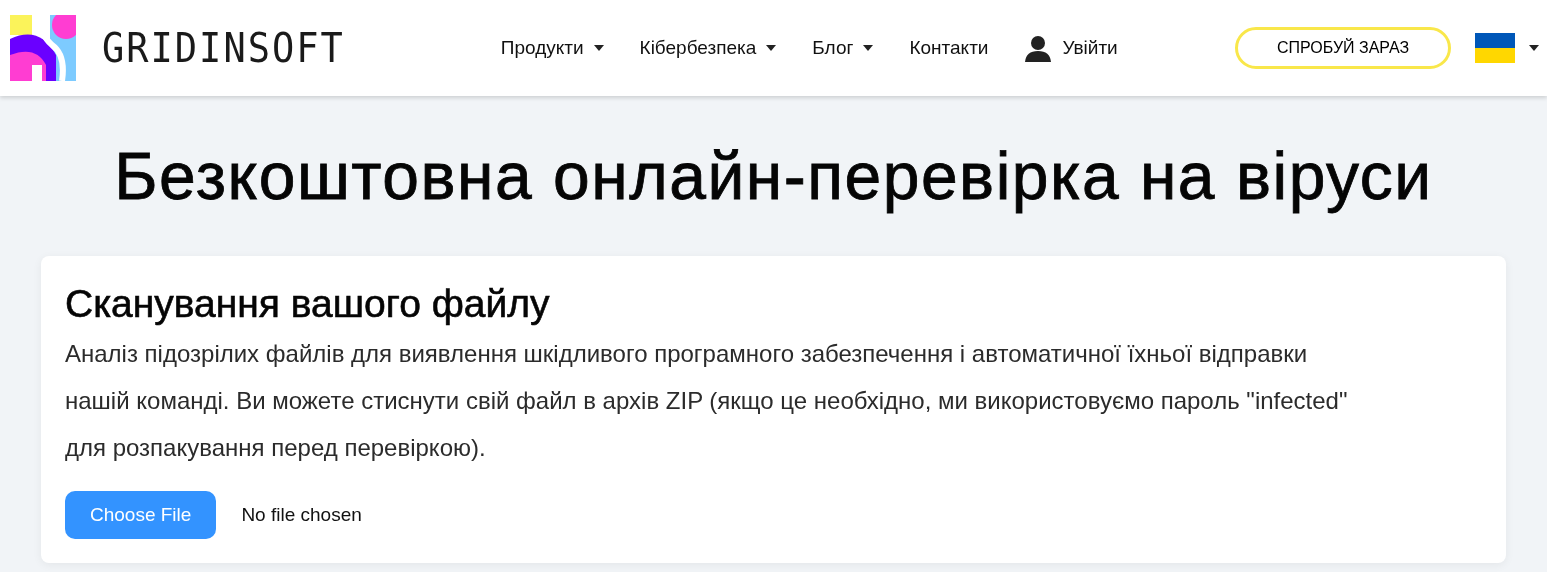 Image resolution: width=1547 pixels, height=572 pixels. Describe the element at coordinates (43, 48) in the screenshot. I see `logo-icon` at that location.